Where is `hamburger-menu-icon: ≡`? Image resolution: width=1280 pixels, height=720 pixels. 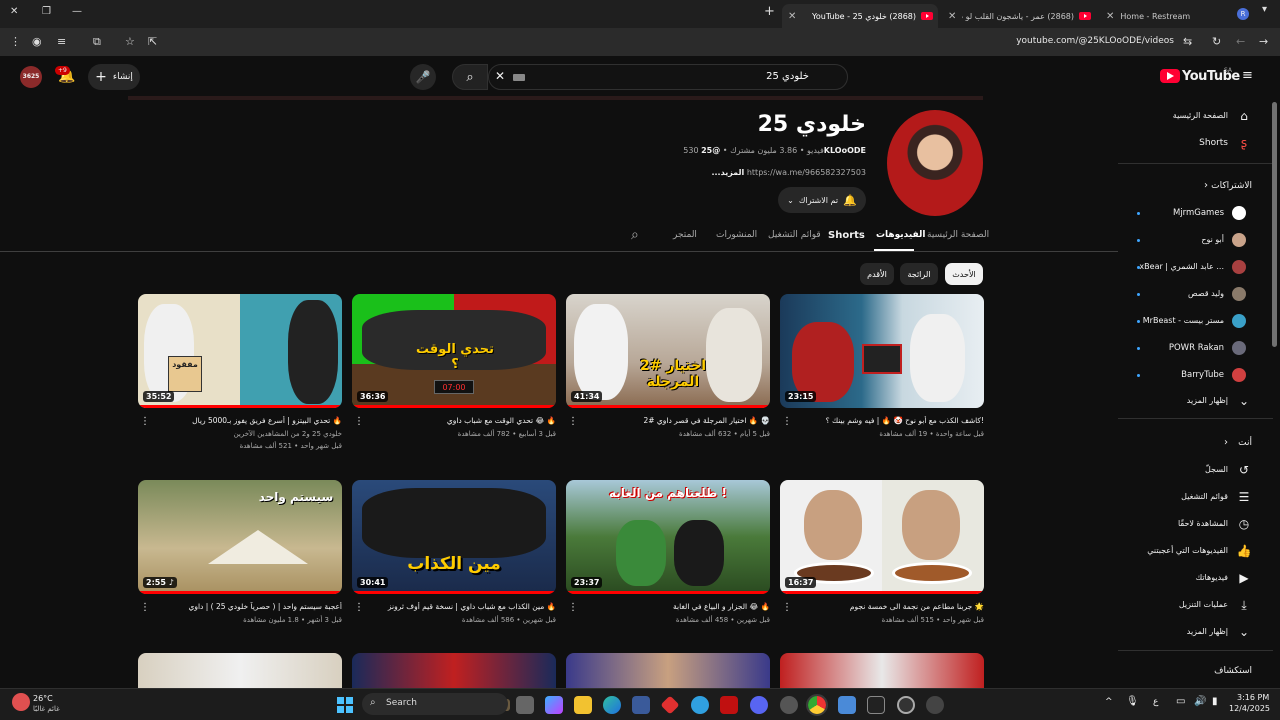
hamburger-menu-icon: ≡ is located at coordinates (1247, 75).